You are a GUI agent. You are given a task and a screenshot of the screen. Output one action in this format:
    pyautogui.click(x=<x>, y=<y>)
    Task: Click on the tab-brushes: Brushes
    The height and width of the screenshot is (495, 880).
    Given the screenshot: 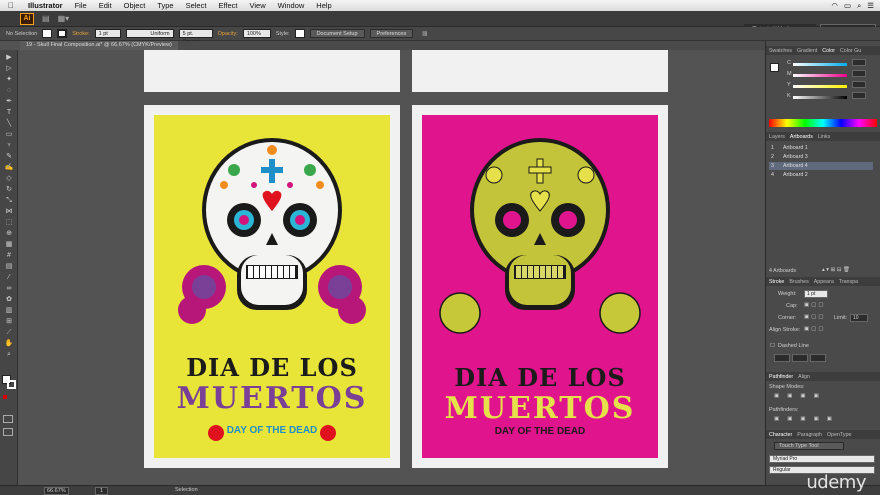 What is the action you would take?
    pyautogui.click(x=798, y=282)
    